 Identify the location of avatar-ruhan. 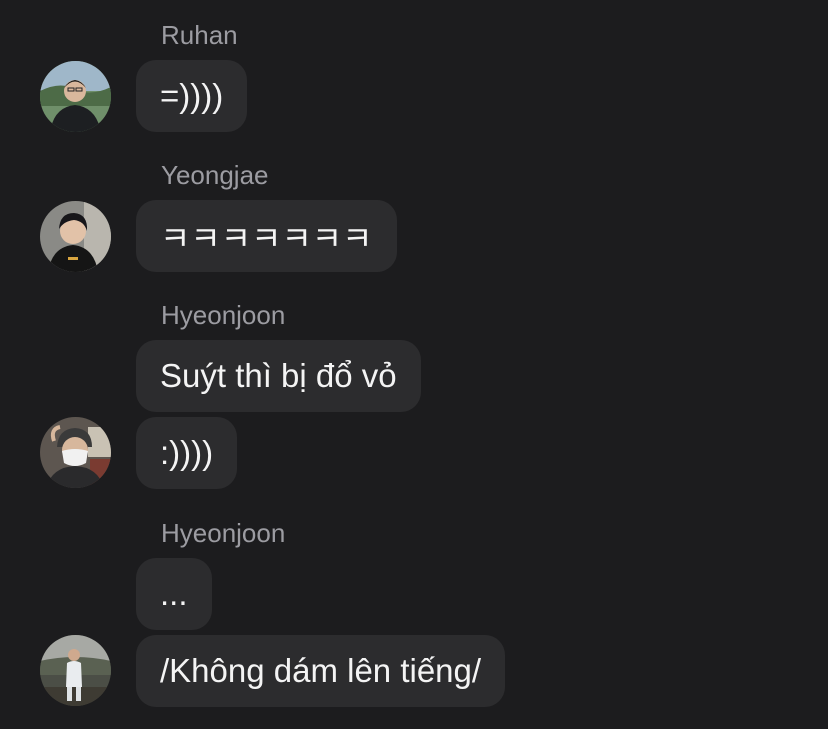
(75, 96).